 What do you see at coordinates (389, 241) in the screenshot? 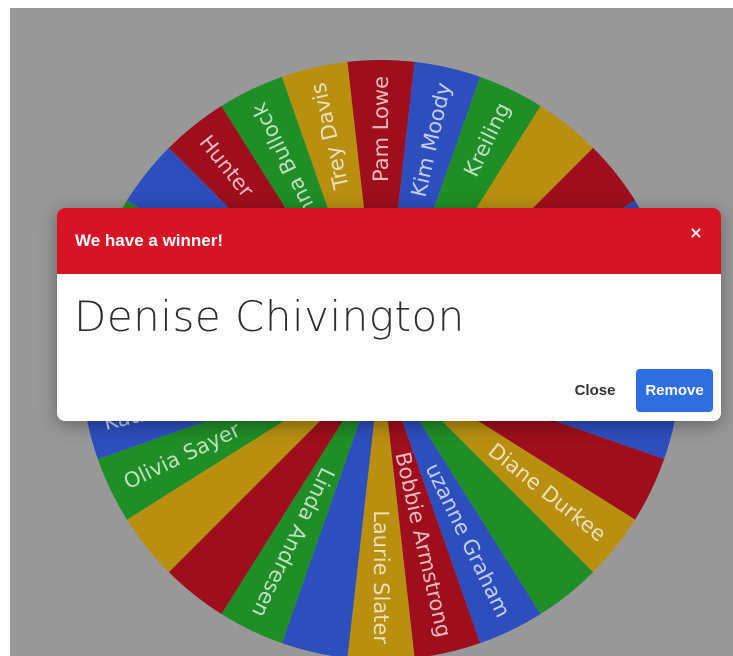
I see `dialog-header: We have a winner! ×` at bounding box center [389, 241].